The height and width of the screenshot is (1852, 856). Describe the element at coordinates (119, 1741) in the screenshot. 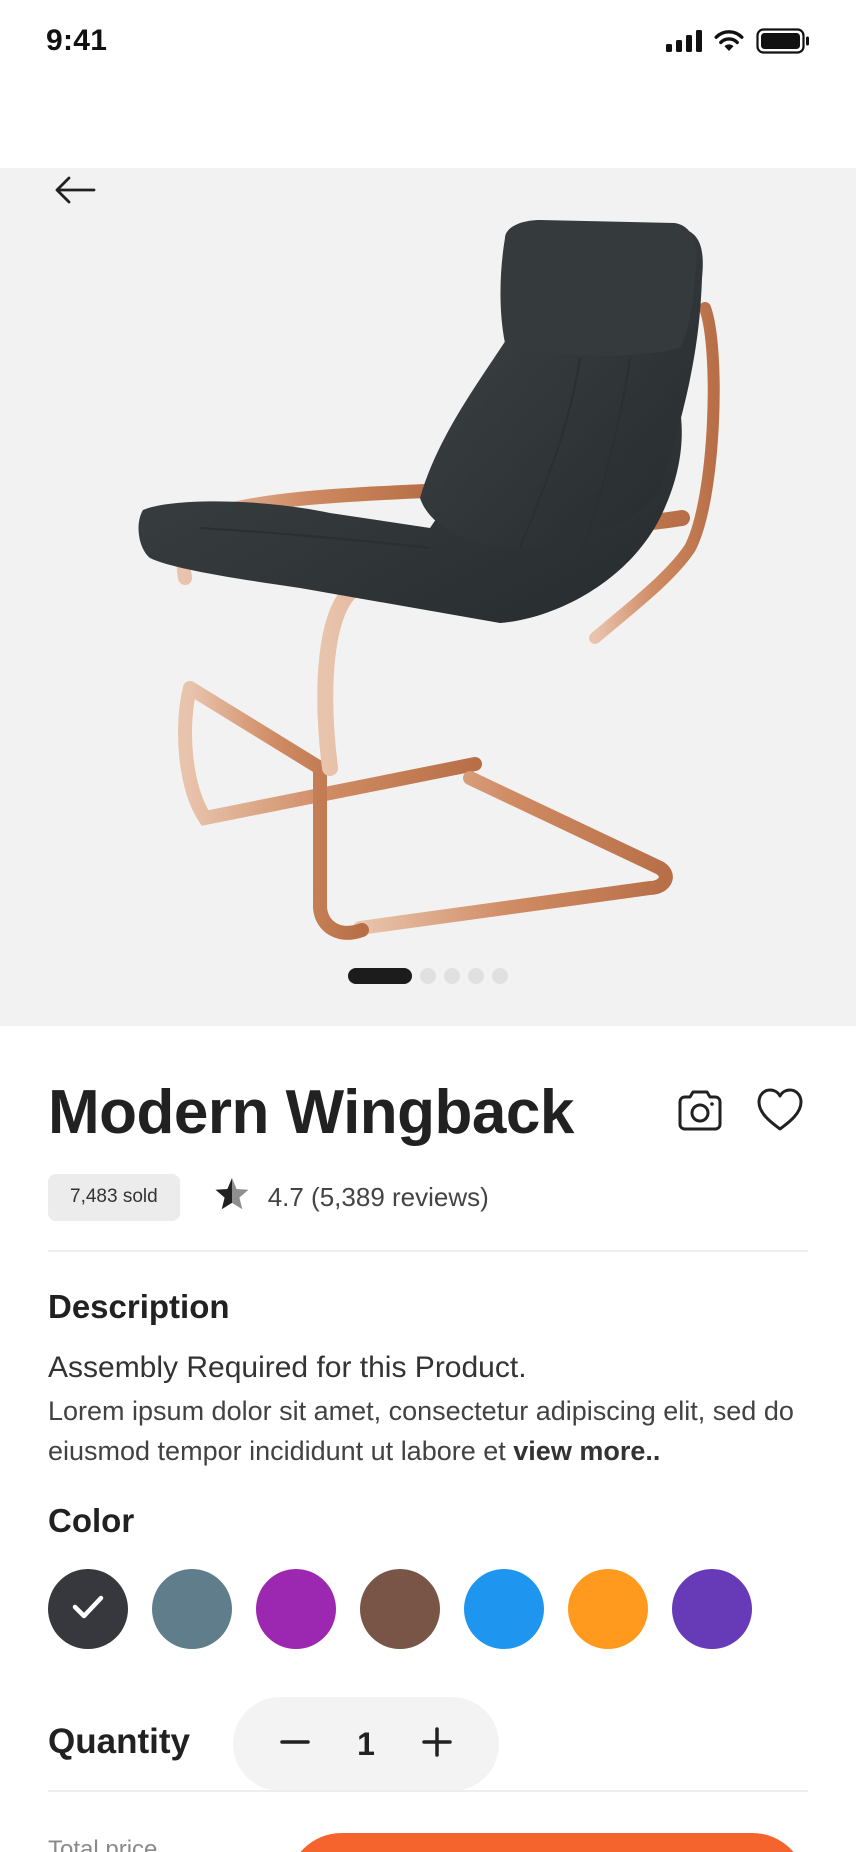

I see `quantity-label: Quantity` at that location.